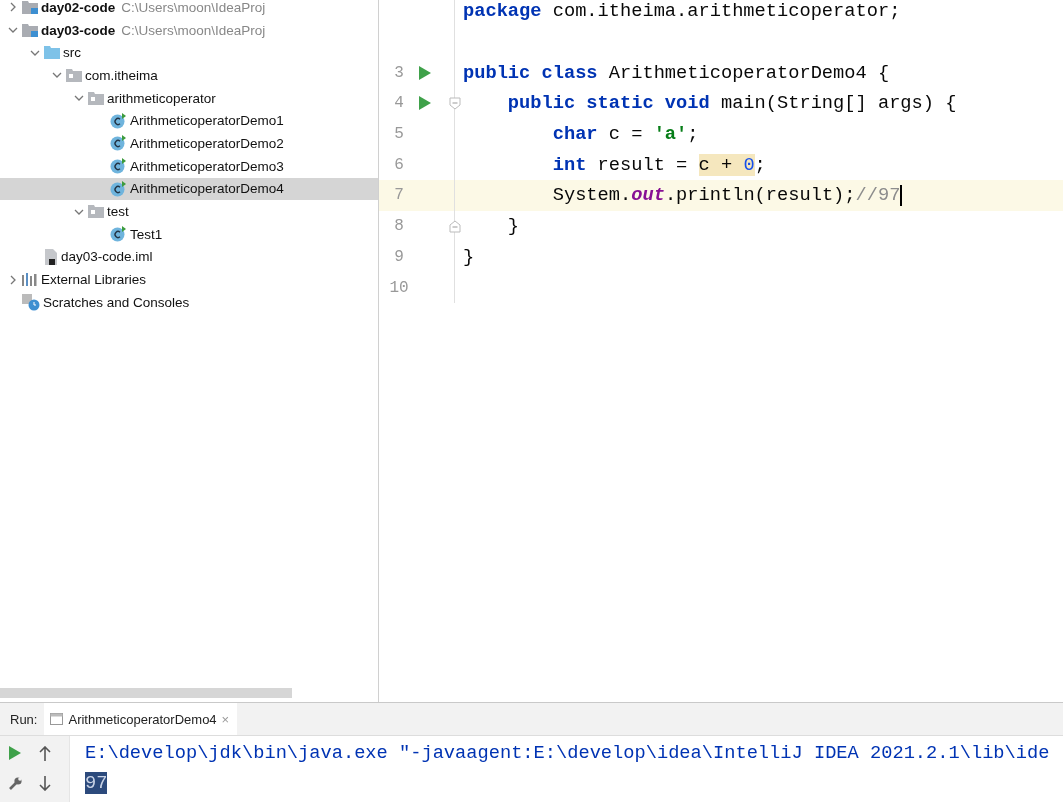 This screenshot has width=1063, height=802. Describe the element at coordinates (189, 279) in the screenshot. I see `tree-row: External Libraries` at that location.